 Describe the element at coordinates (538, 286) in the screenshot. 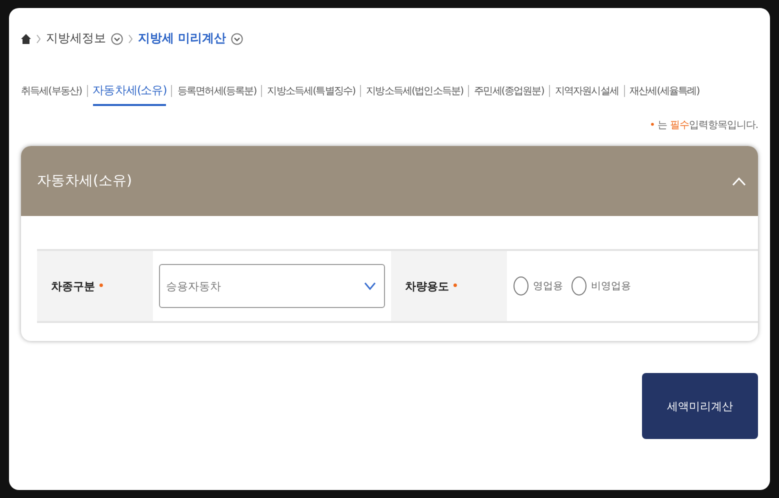

I see `radio-option: 영업용` at that location.